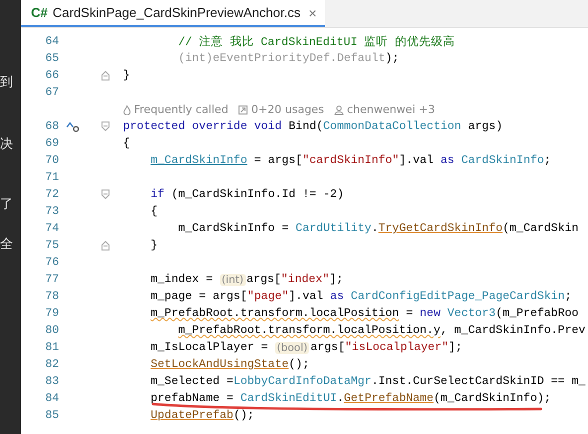 This screenshot has height=434, width=588. I want to click on code-text: m_index =, so click(182, 279).